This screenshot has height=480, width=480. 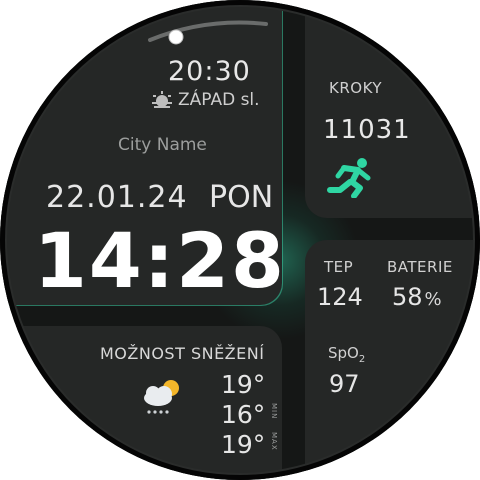 What do you see at coordinates (407, 297) in the screenshot?
I see `battery-value: 58` at bounding box center [407, 297].